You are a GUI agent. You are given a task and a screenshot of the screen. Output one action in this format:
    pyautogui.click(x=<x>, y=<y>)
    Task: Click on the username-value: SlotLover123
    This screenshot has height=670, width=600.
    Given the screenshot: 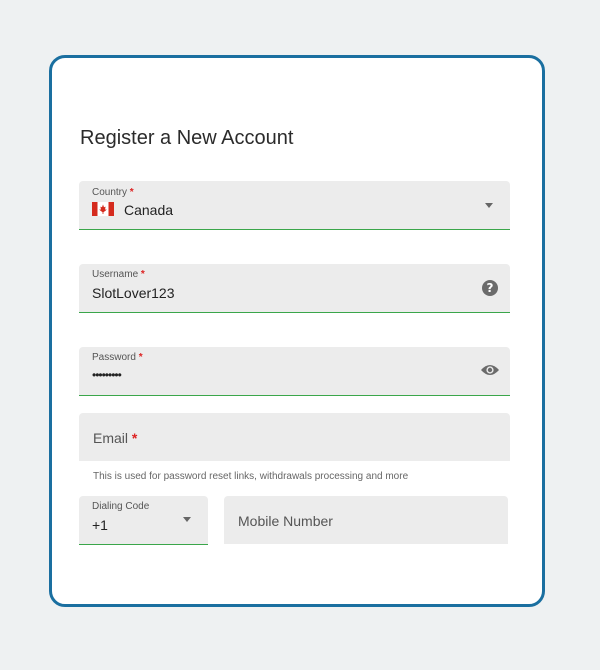 What is the action you would take?
    pyautogui.click(x=133, y=293)
    